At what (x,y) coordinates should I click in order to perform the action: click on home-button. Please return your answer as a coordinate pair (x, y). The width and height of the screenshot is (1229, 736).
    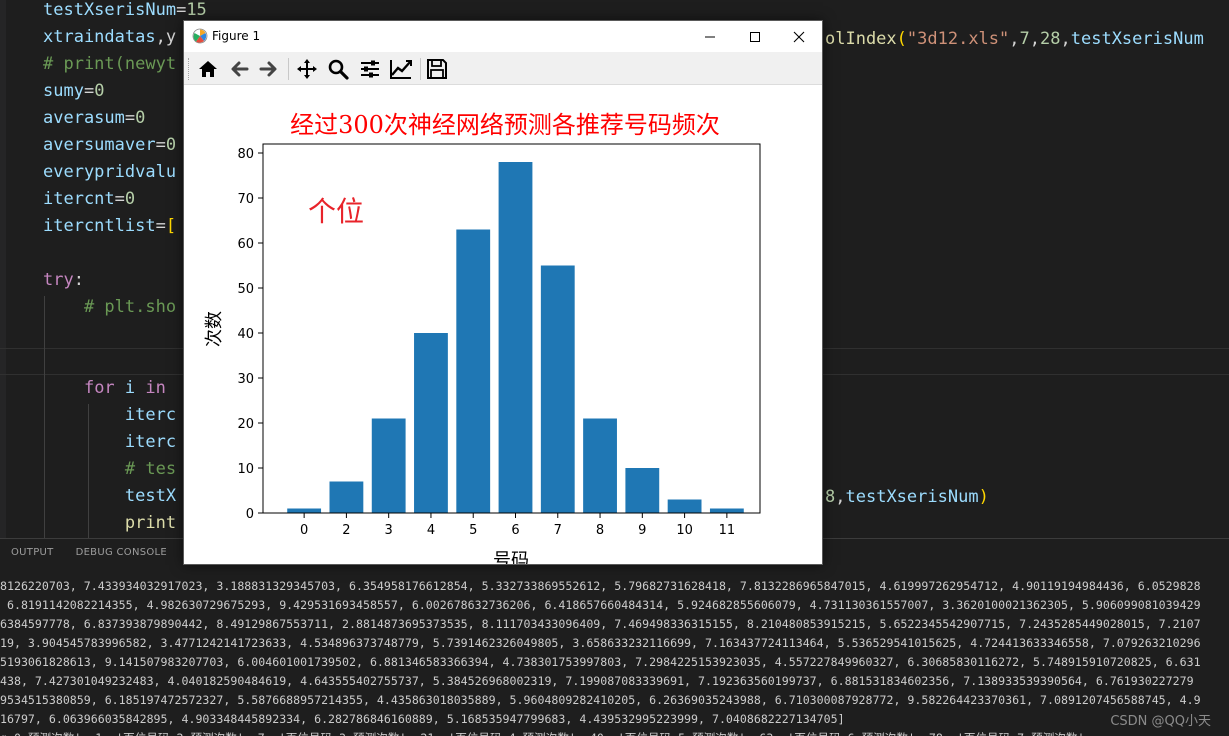
    Looking at the image, I should click on (208, 69).